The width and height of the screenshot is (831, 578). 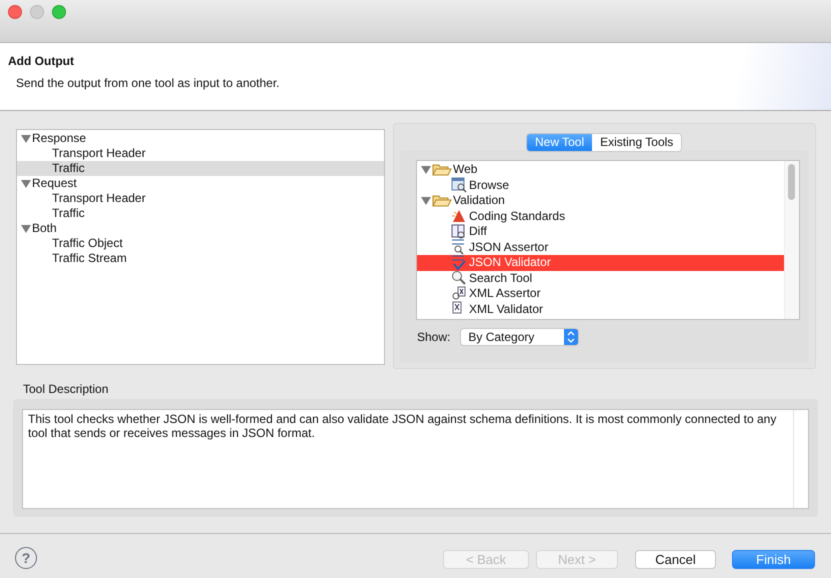 What do you see at coordinates (600, 262) in the screenshot?
I see `tool-item: JSON Validator` at bounding box center [600, 262].